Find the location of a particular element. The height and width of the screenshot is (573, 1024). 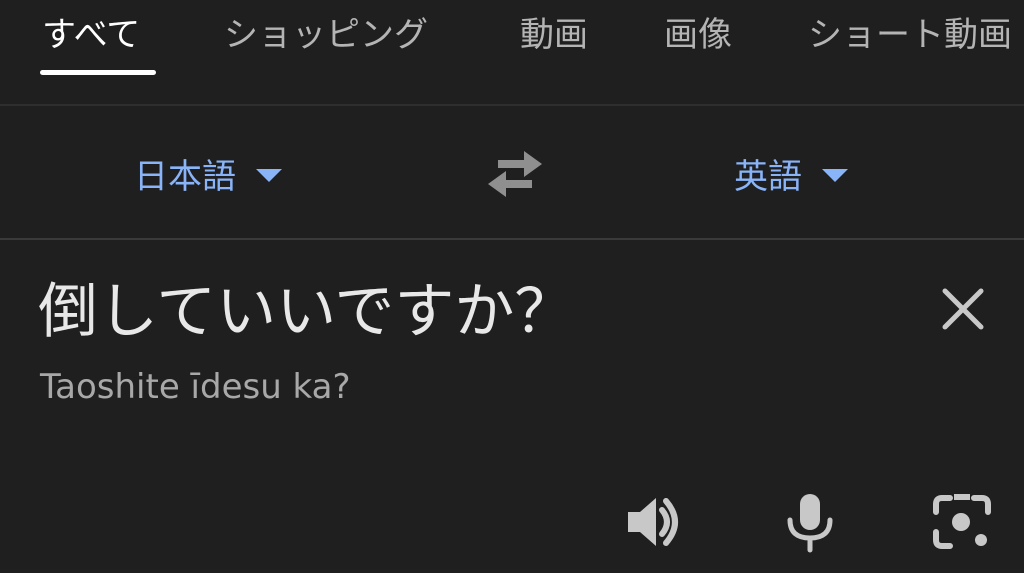

tab-videos: 動画 is located at coordinates (554, 35).